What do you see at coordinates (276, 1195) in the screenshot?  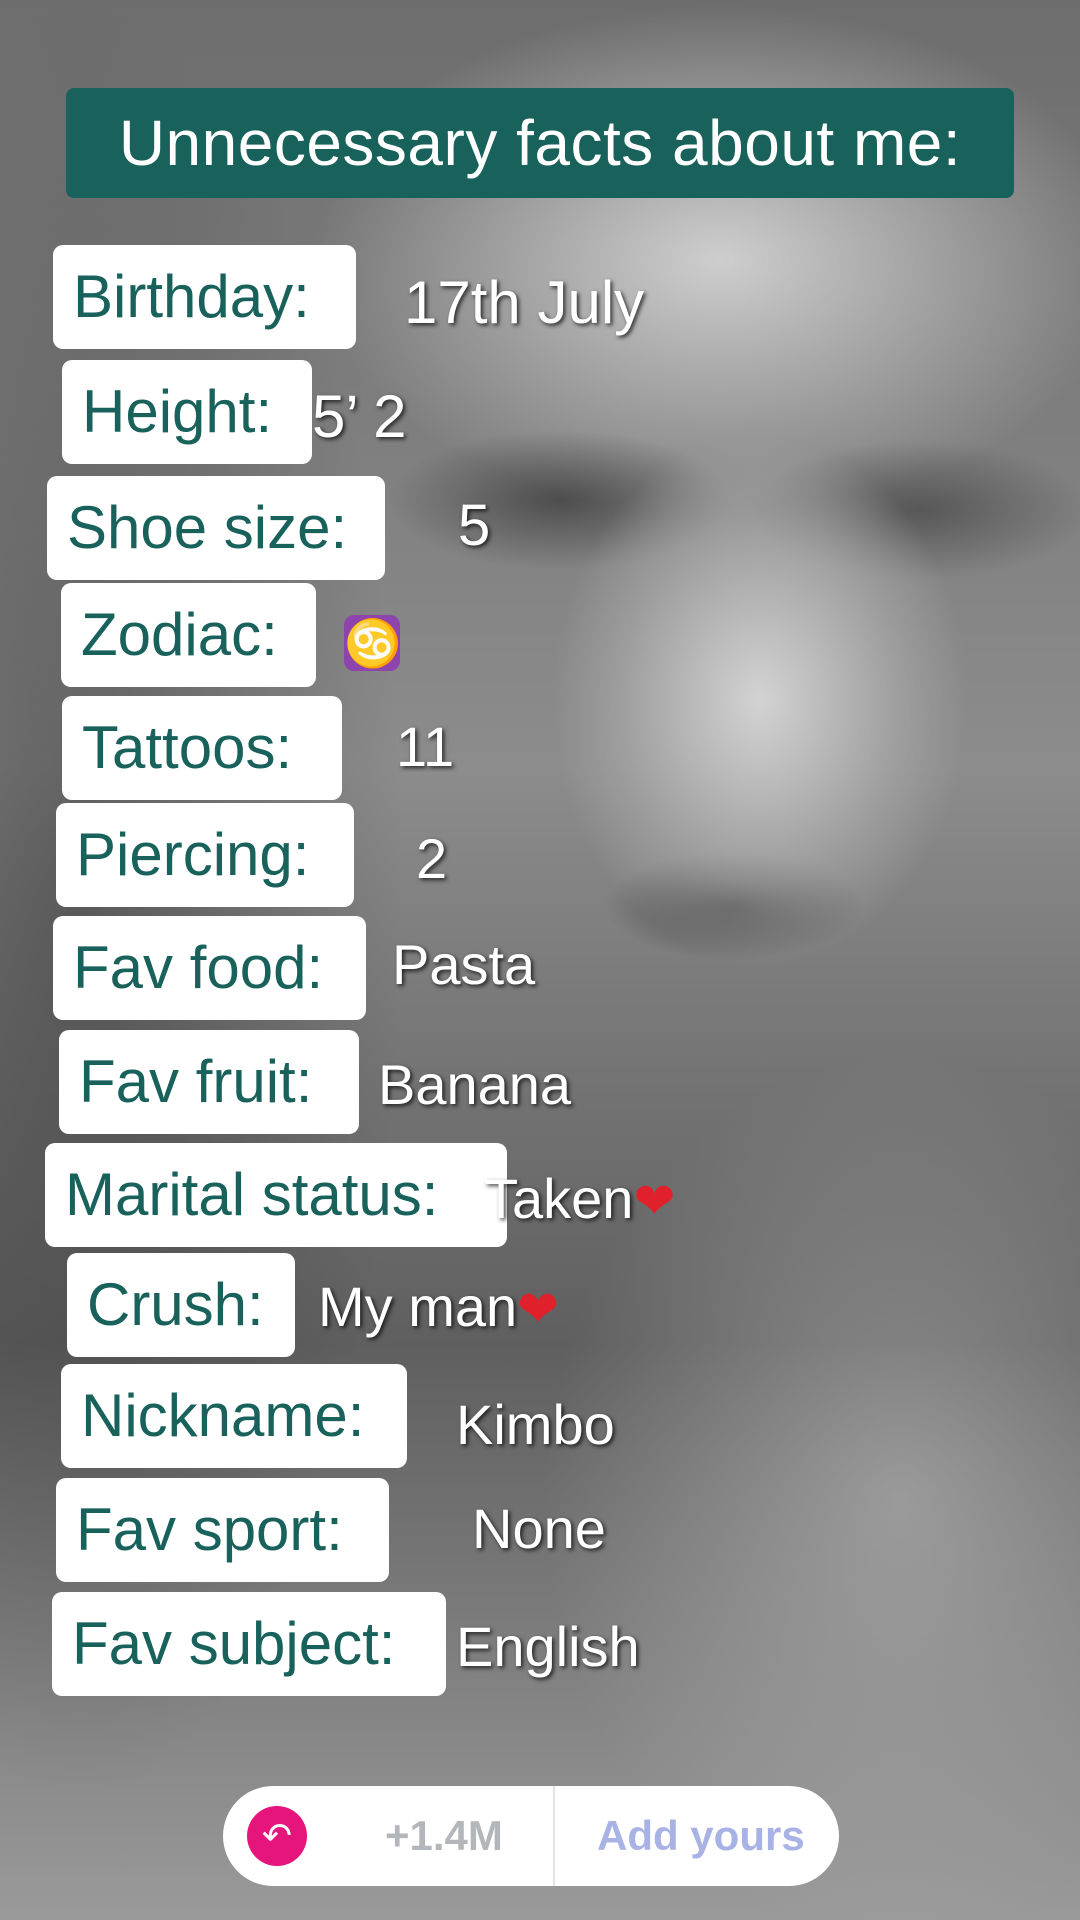 I see `label-marital-status: Marital status:` at bounding box center [276, 1195].